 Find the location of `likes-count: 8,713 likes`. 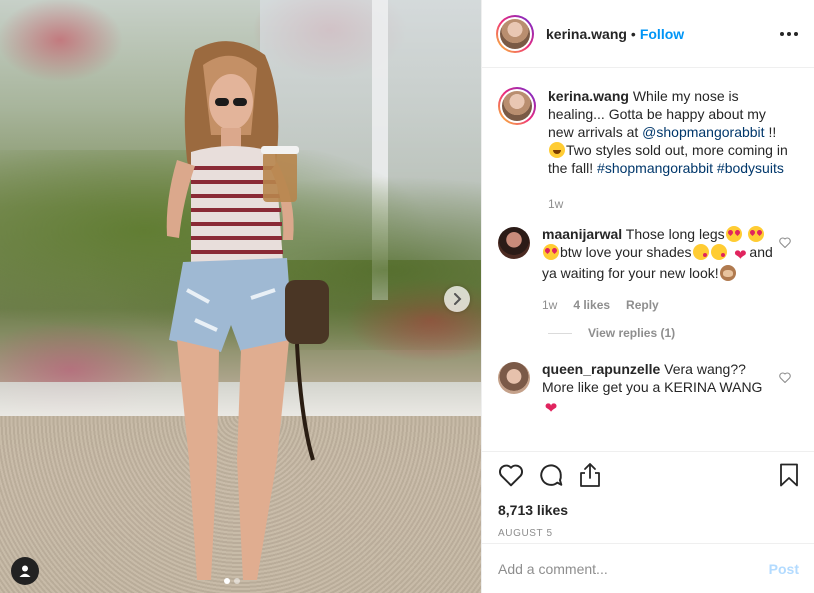

likes-count: 8,713 likes is located at coordinates (648, 510).